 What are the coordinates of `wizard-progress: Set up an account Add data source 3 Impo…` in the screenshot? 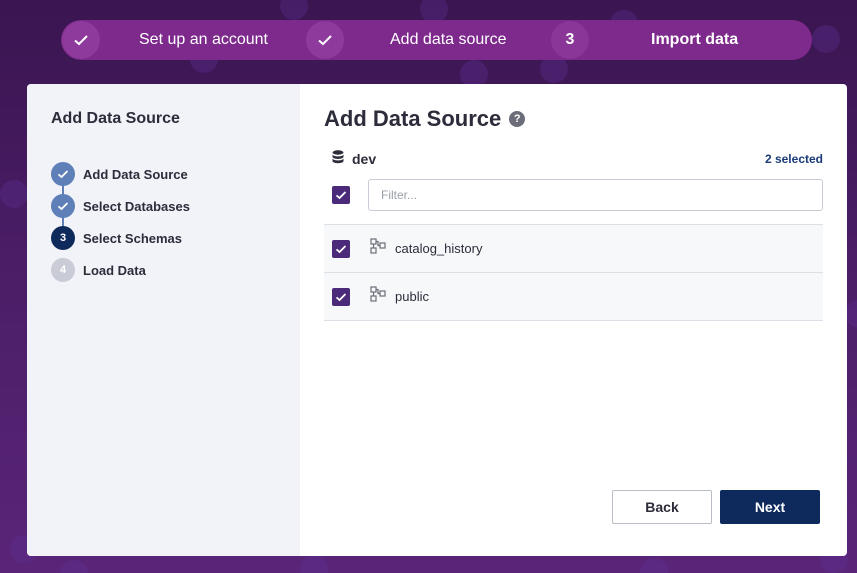 It's located at (436, 40).